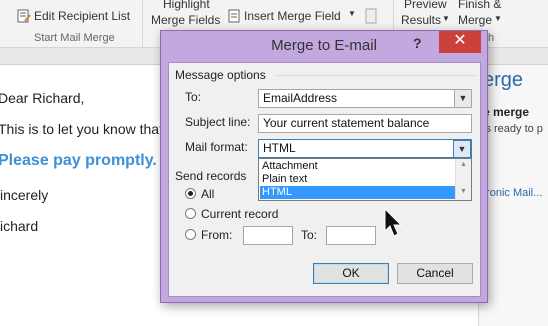 This screenshot has width=548, height=326. I want to click on finish-merge-line1: Finish &, so click(479, 5).